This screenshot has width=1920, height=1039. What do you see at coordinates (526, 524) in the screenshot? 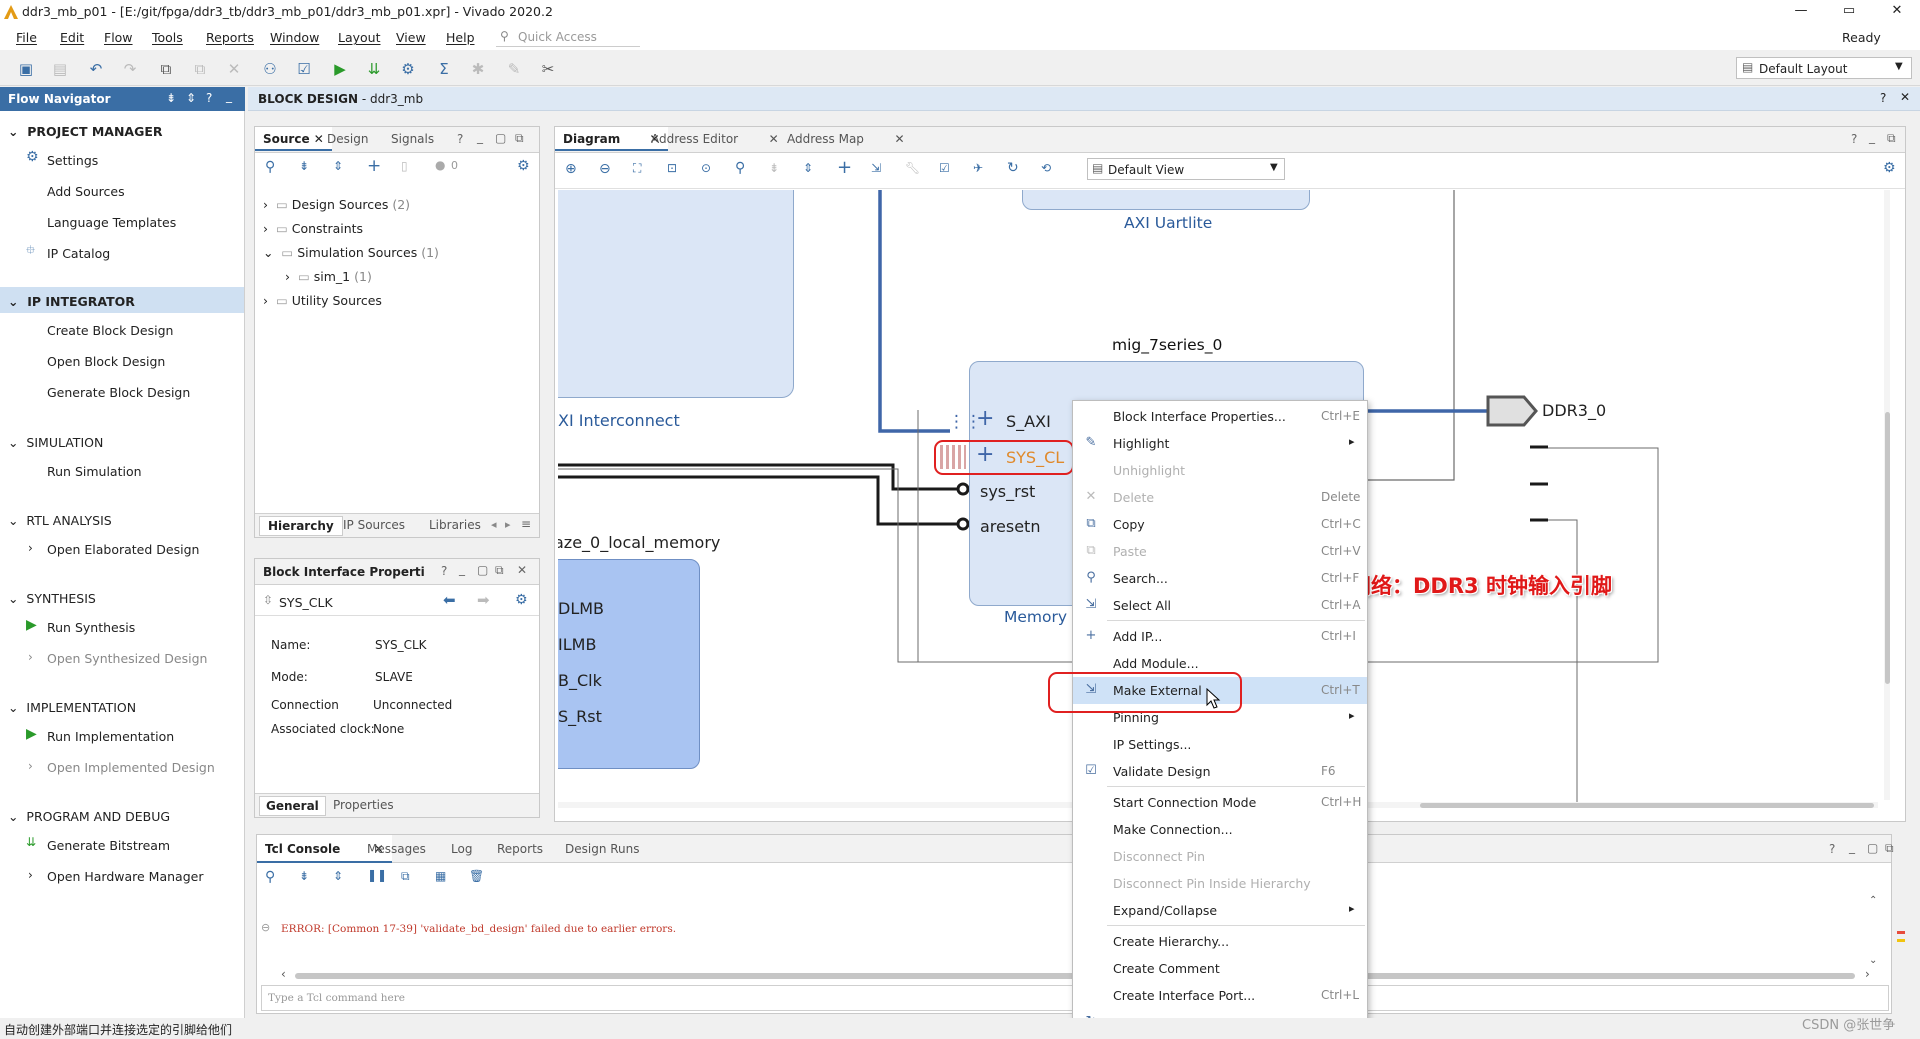
I see `menu-icon: ≡` at bounding box center [526, 524].